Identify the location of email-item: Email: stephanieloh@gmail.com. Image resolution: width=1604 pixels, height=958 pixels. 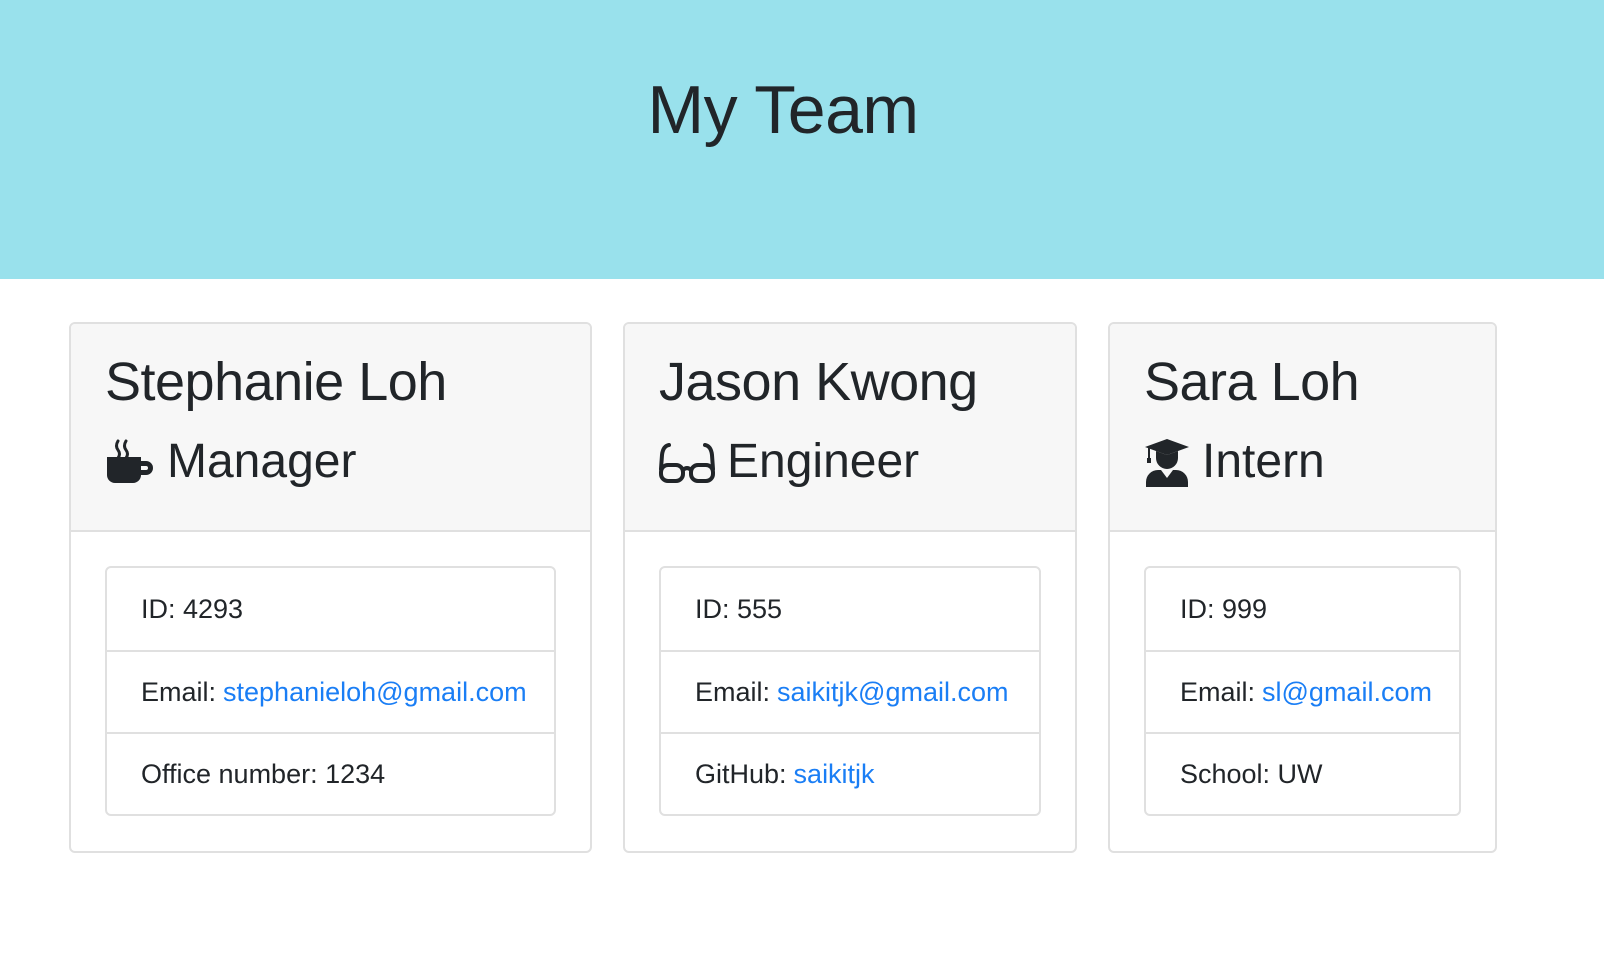
(330, 691).